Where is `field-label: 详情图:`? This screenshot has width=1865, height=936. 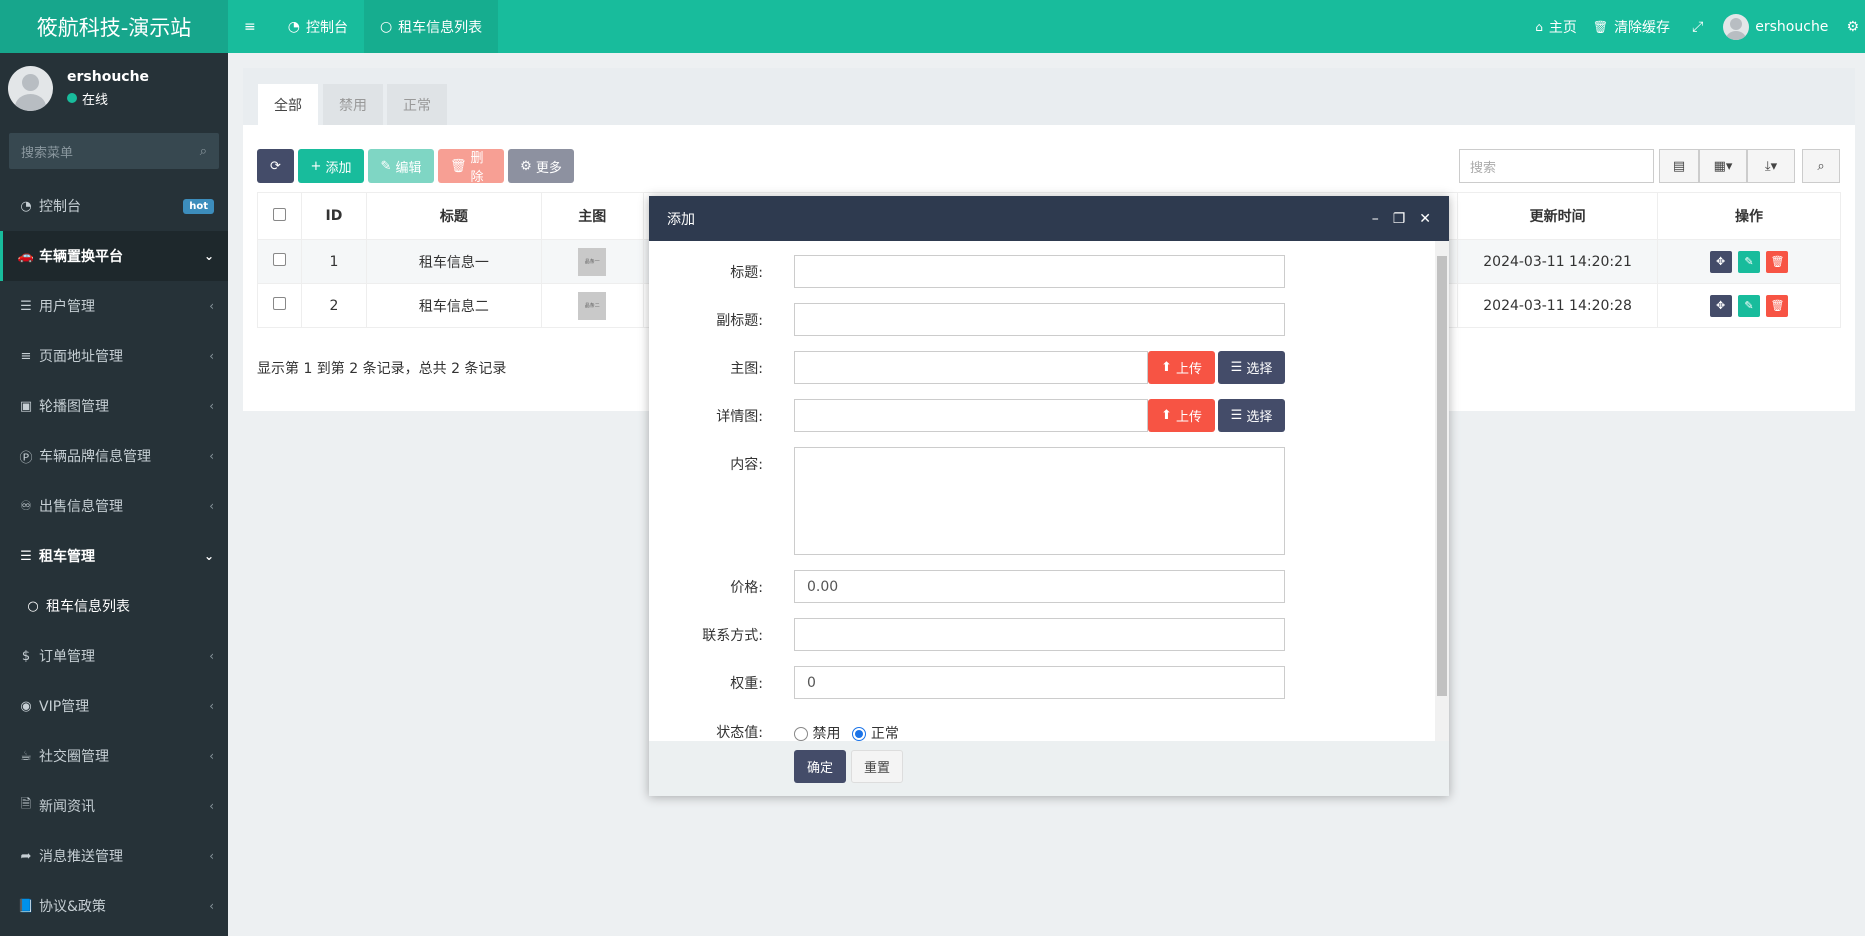 field-label: 详情图: is located at coordinates (739, 416).